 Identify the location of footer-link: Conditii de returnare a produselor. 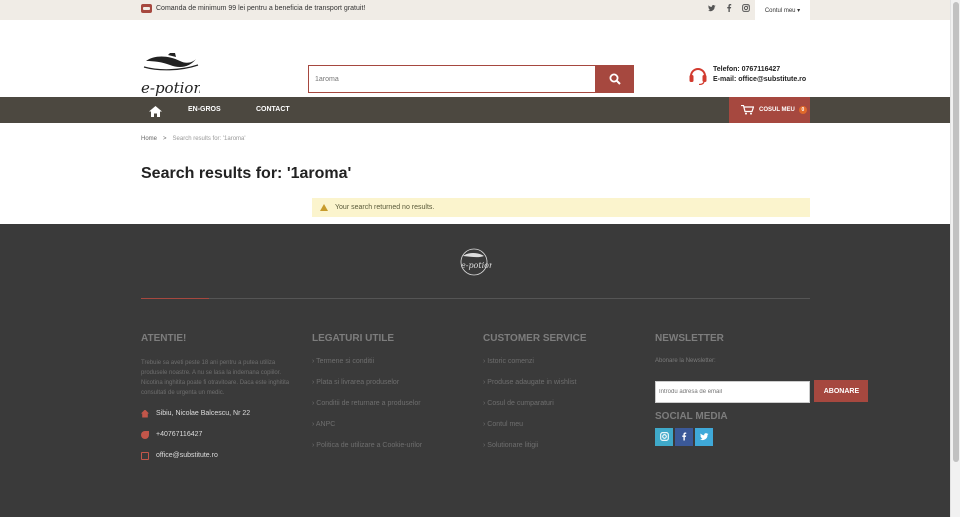
(367, 410).